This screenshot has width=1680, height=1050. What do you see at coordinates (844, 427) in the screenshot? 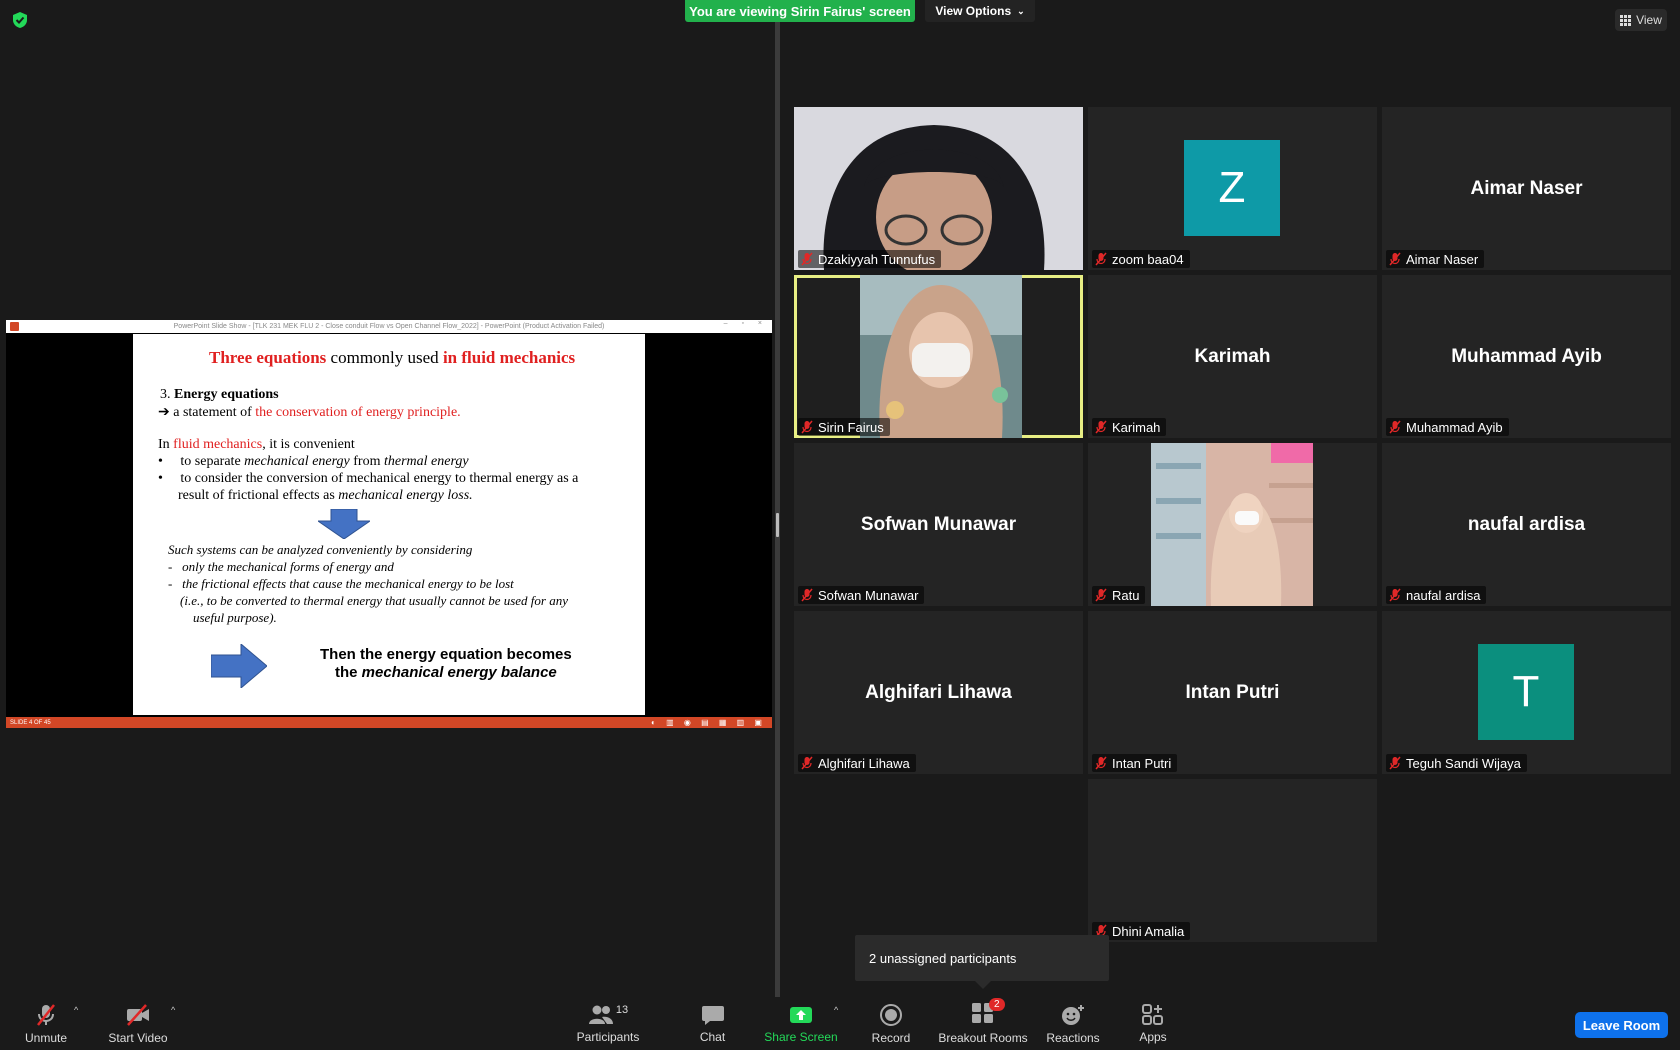
I see `participant-nameplate: Sirin Fairus` at bounding box center [844, 427].